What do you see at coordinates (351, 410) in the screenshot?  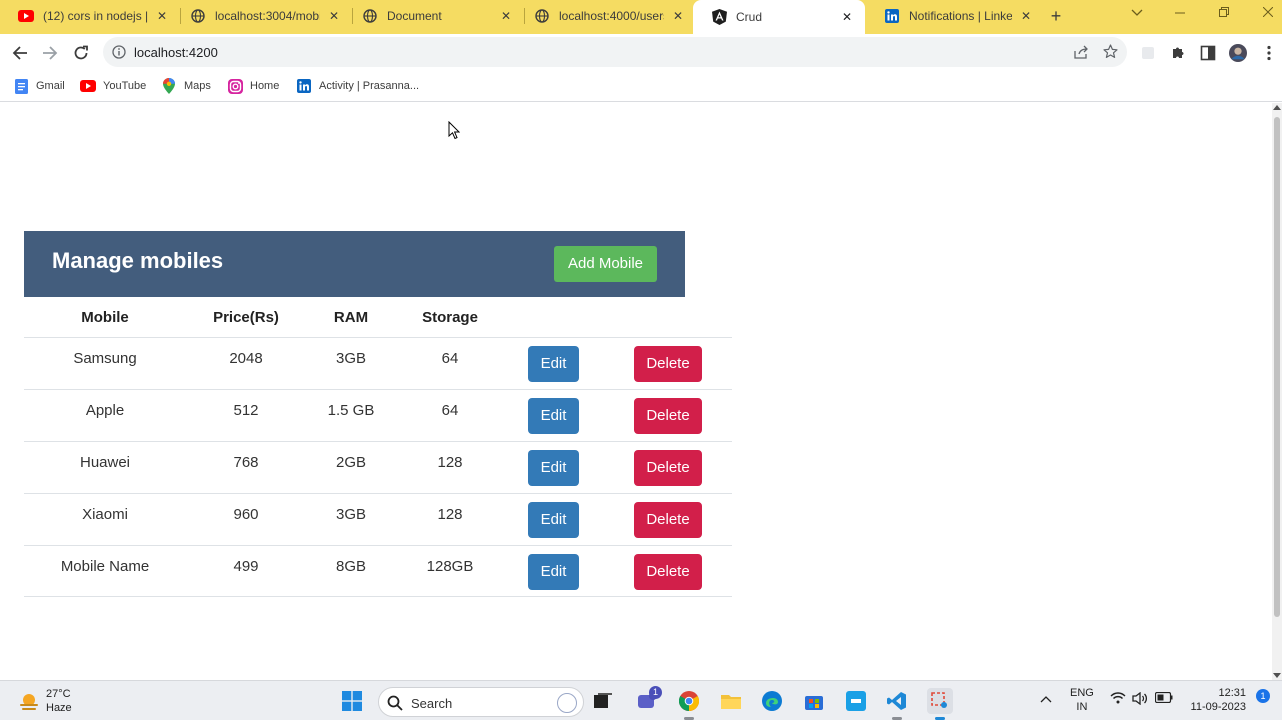 I see `cell-ram: 1.5 GB` at bounding box center [351, 410].